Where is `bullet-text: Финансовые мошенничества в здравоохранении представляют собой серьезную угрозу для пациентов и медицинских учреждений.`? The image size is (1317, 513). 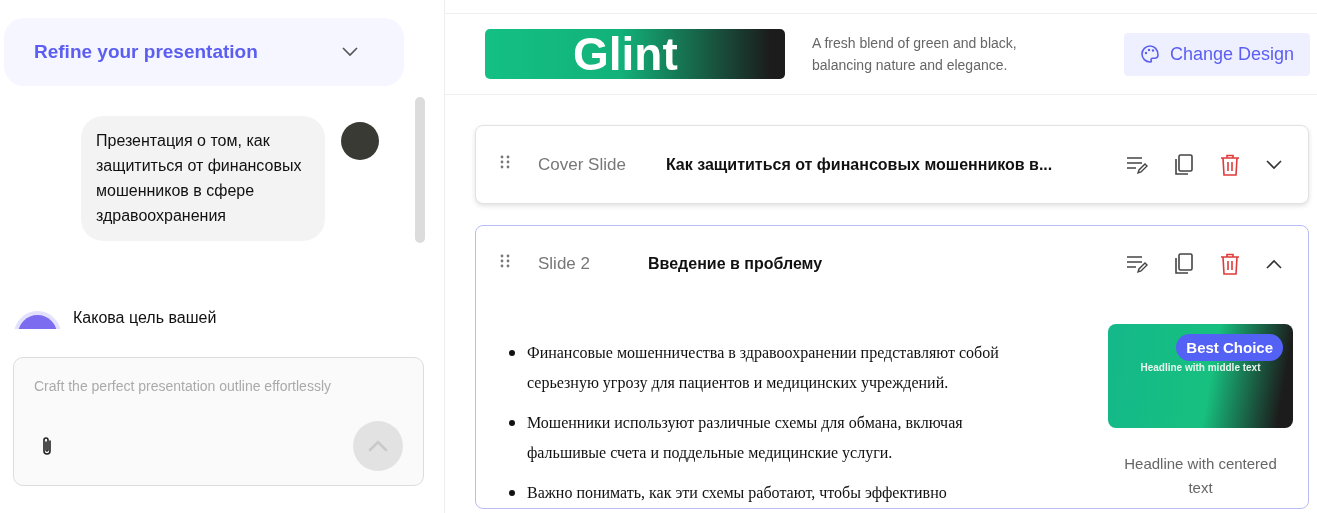
bullet-text: Финансовые мошенничества в здравоохранении представляют собой серьезную угрозу для пациентов и медицинских учреждений. is located at coordinates (763, 368).